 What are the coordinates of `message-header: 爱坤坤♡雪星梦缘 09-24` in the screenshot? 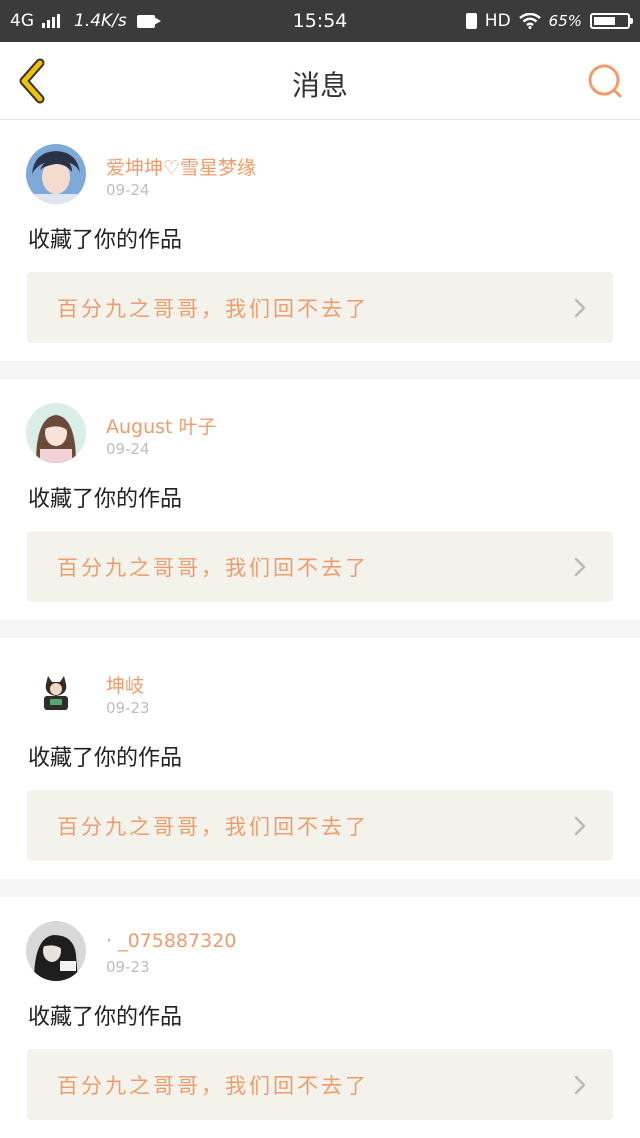 It's located at (320, 162).